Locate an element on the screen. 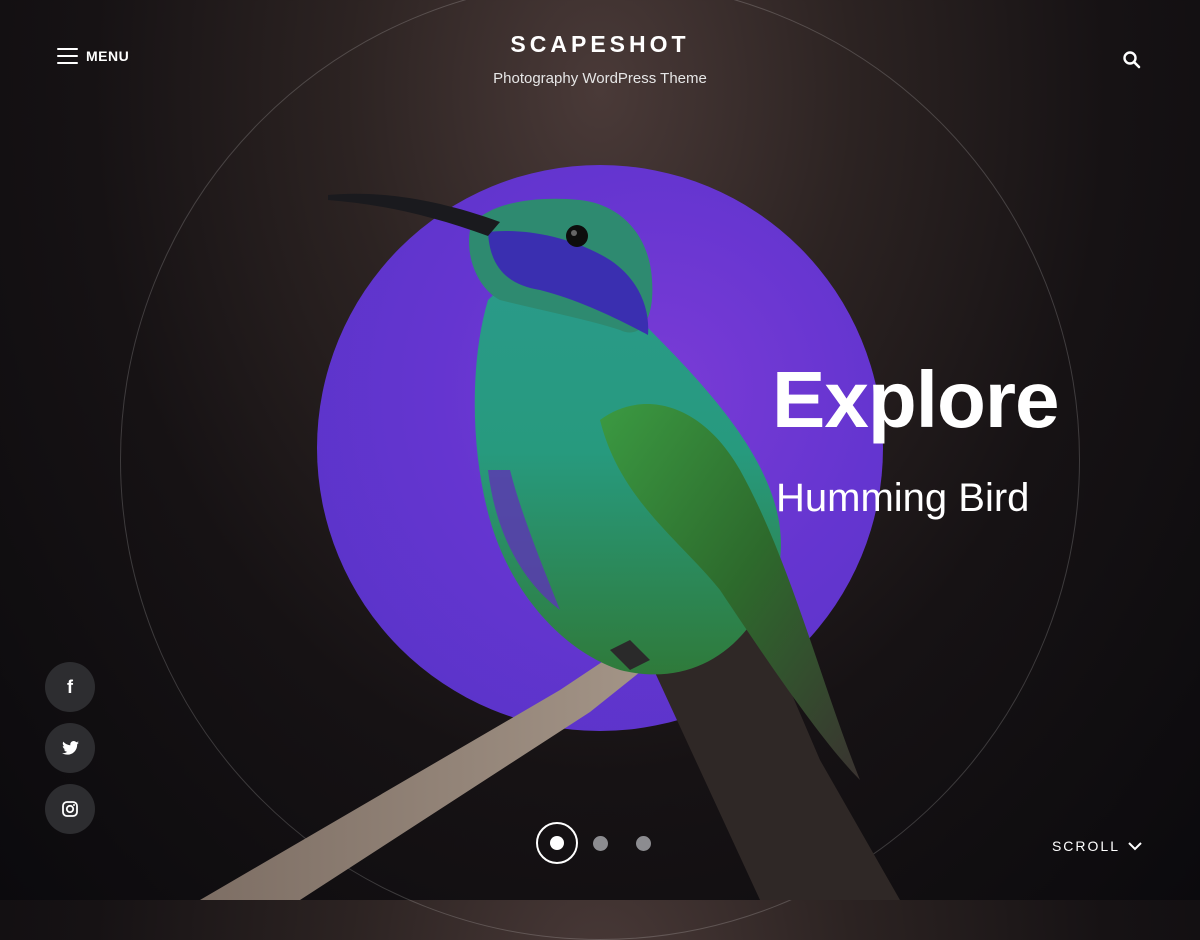  site-branding: SCAPESHOT Photography WordPress Theme is located at coordinates (600, 59).